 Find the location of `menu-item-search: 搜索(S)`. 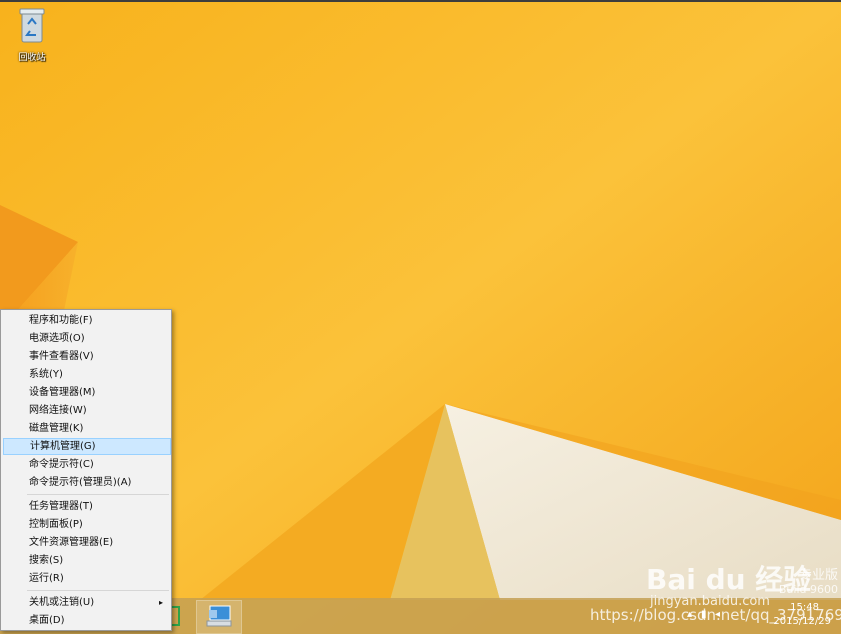

menu-item-search: 搜索(S) is located at coordinates (87, 560).